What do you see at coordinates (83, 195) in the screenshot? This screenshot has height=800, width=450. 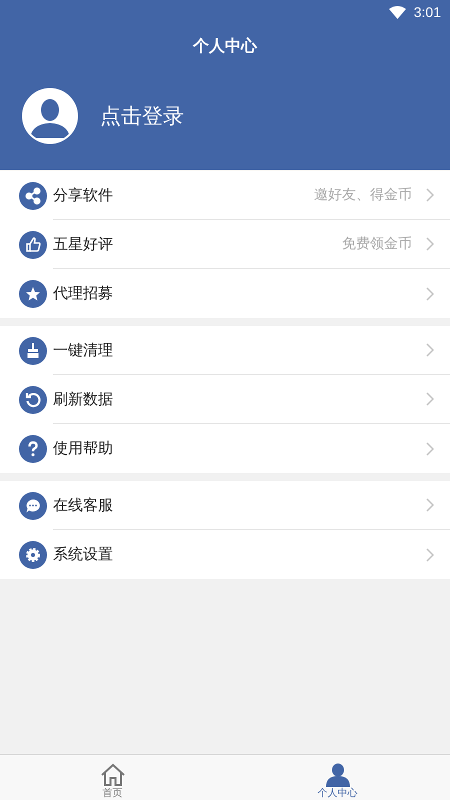 I see `menu-label: 分享软件` at bounding box center [83, 195].